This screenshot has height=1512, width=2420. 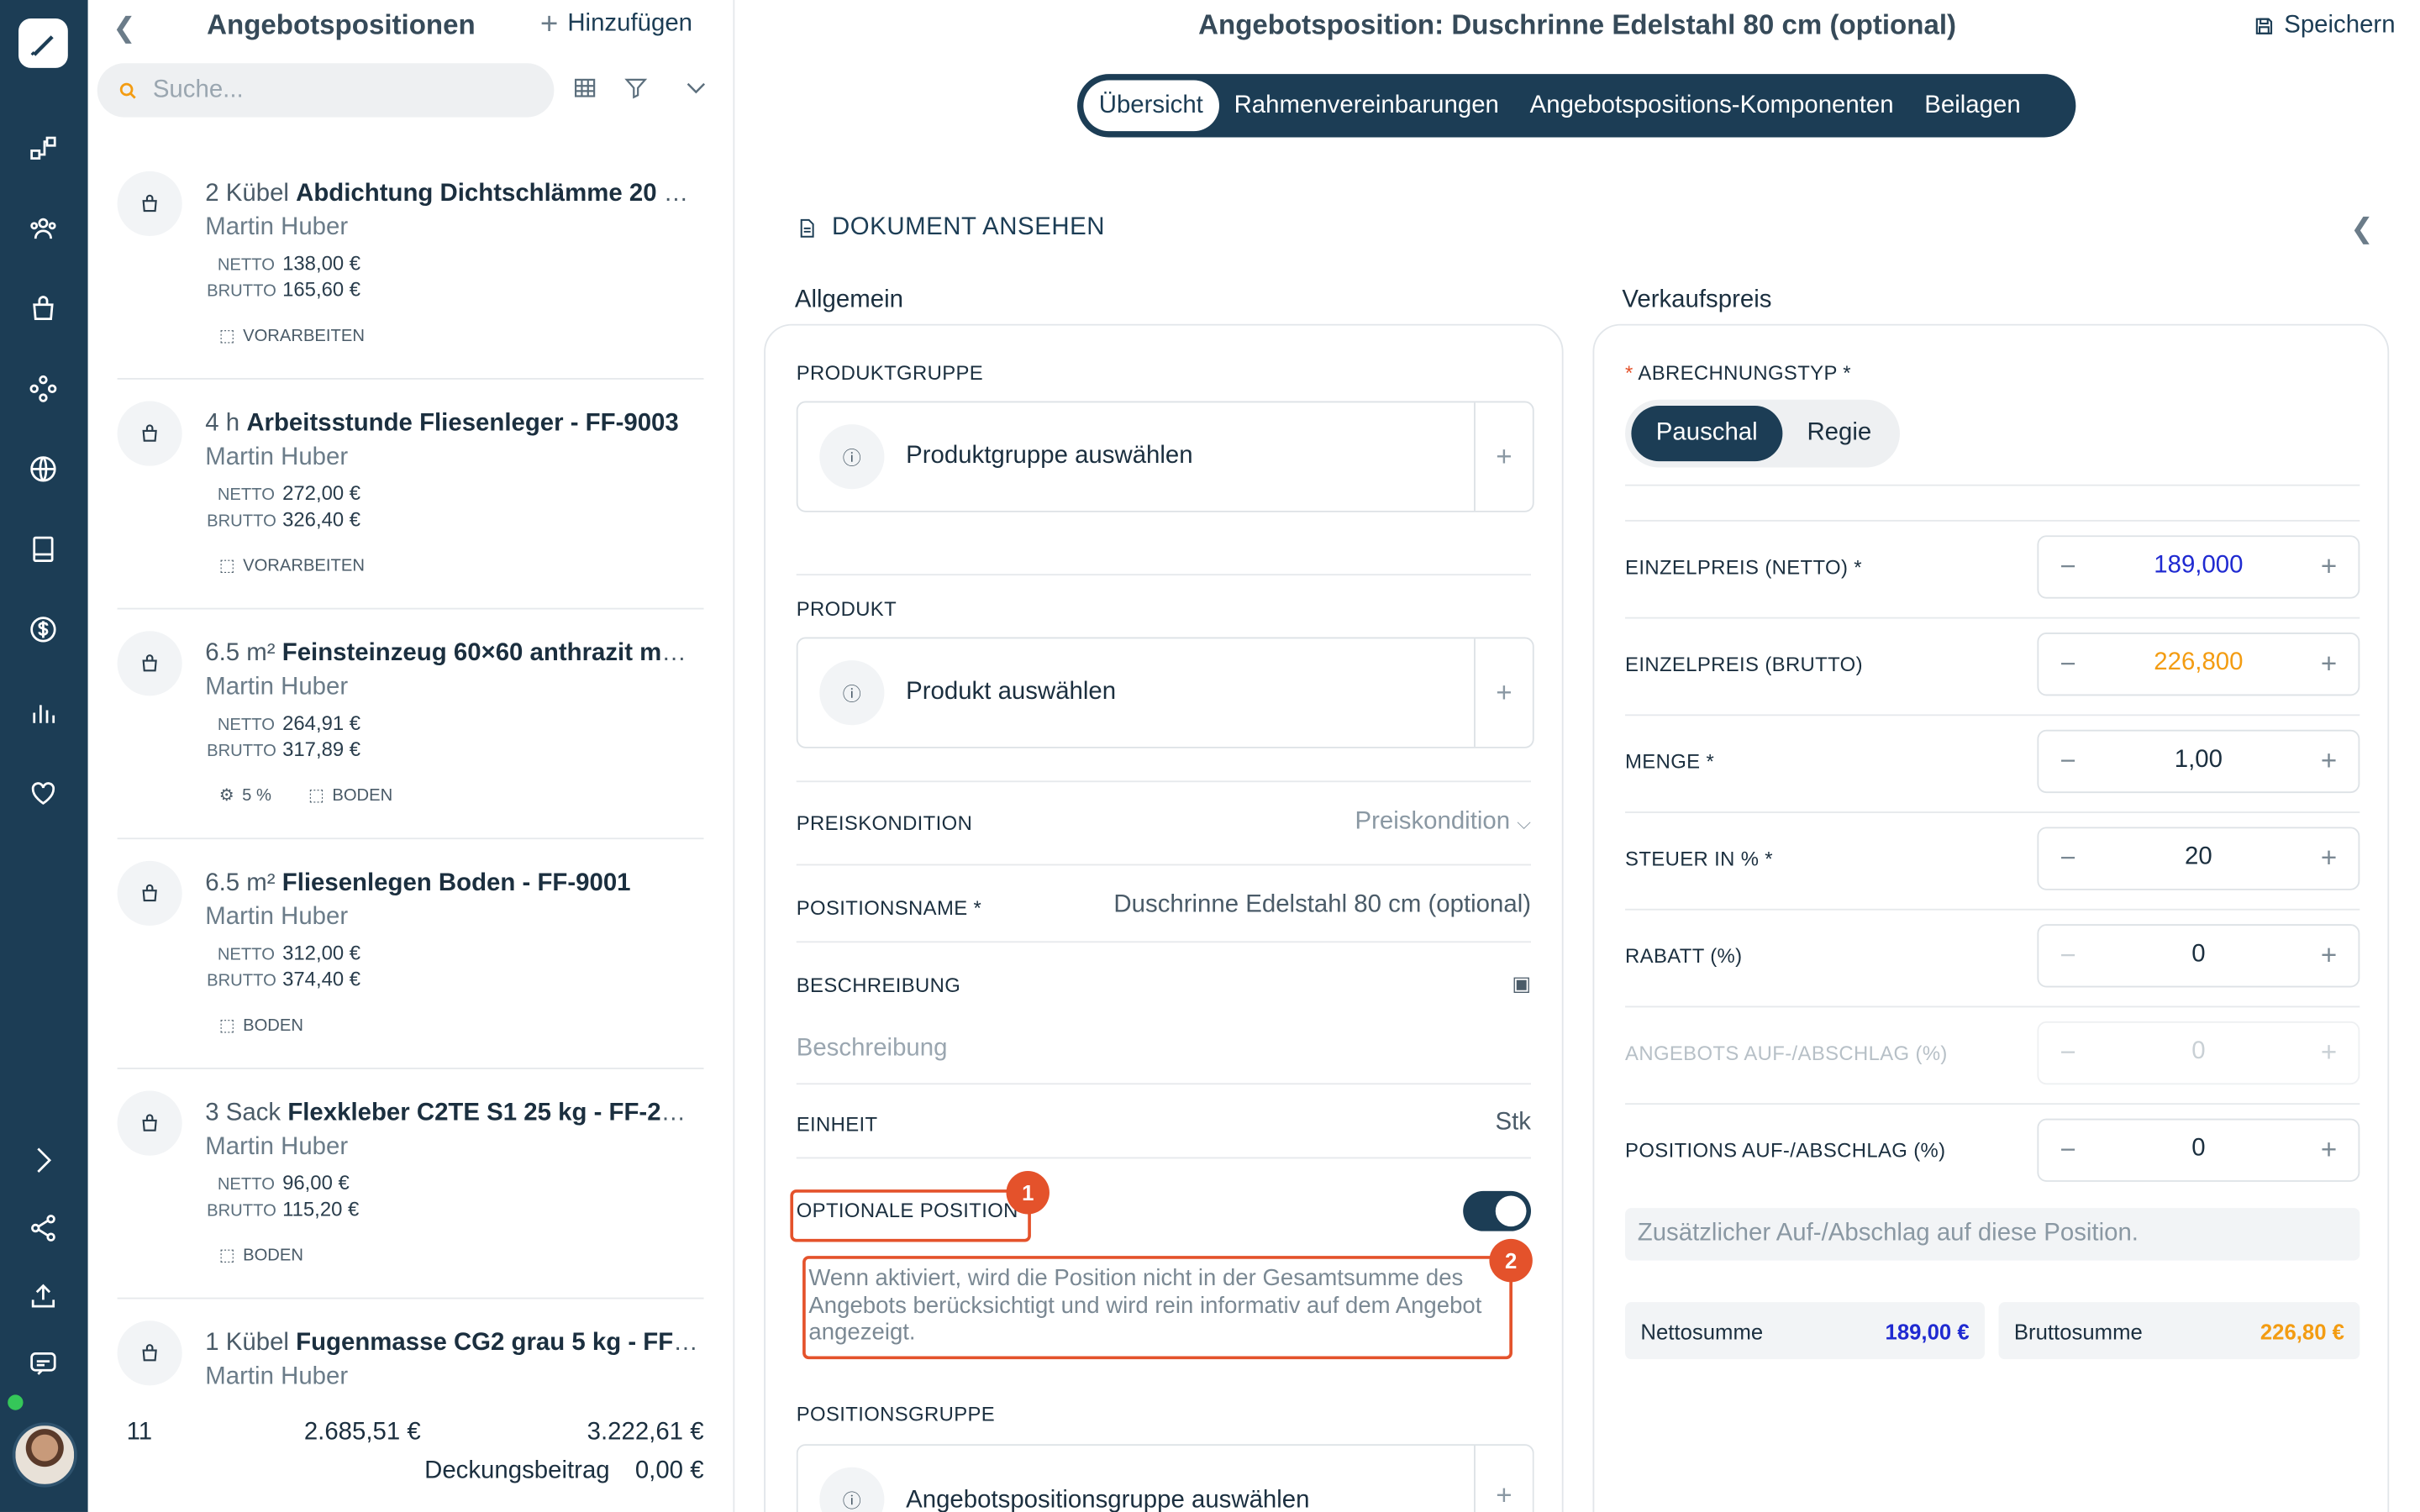 What do you see at coordinates (872, 1049) in the screenshot?
I see `beschreibung-input: Beschreibung` at bounding box center [872, 1049].